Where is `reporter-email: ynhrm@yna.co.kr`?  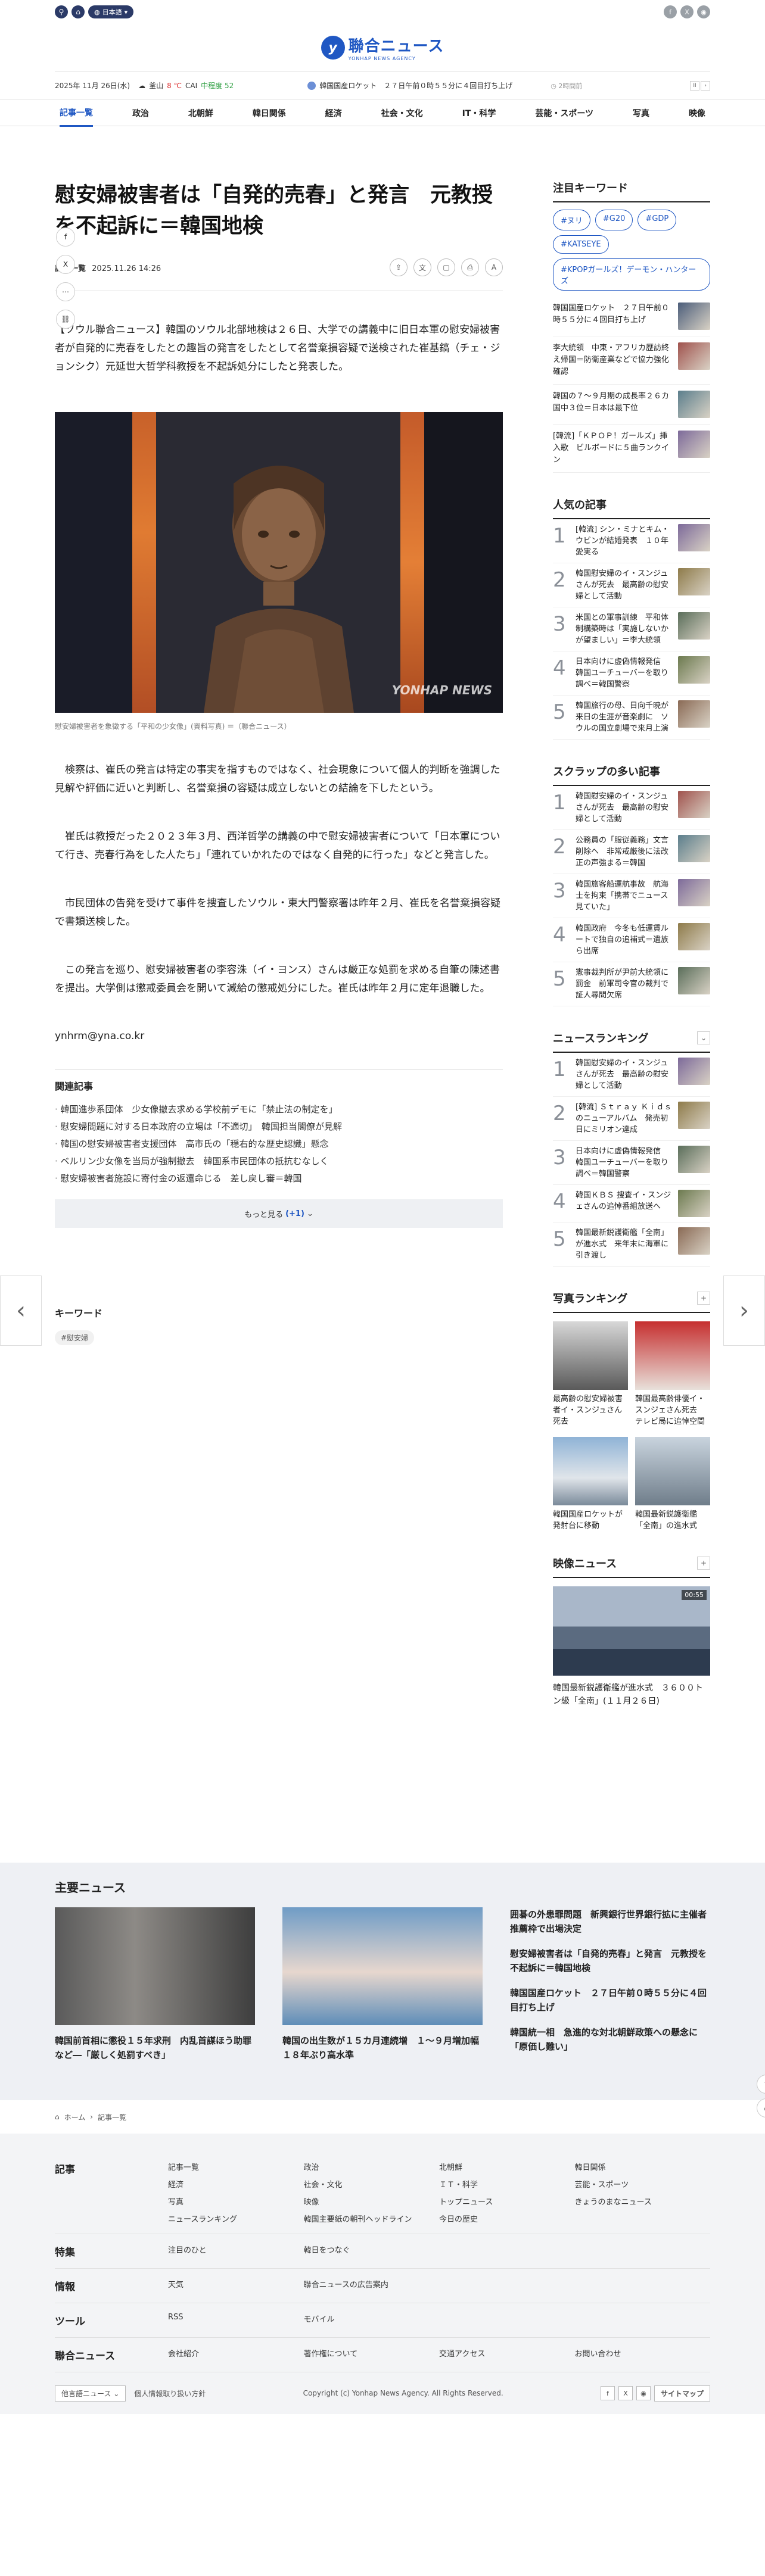 reporter-email: ynhrm@yna.co.kr is located at coordinates (279, 1036).